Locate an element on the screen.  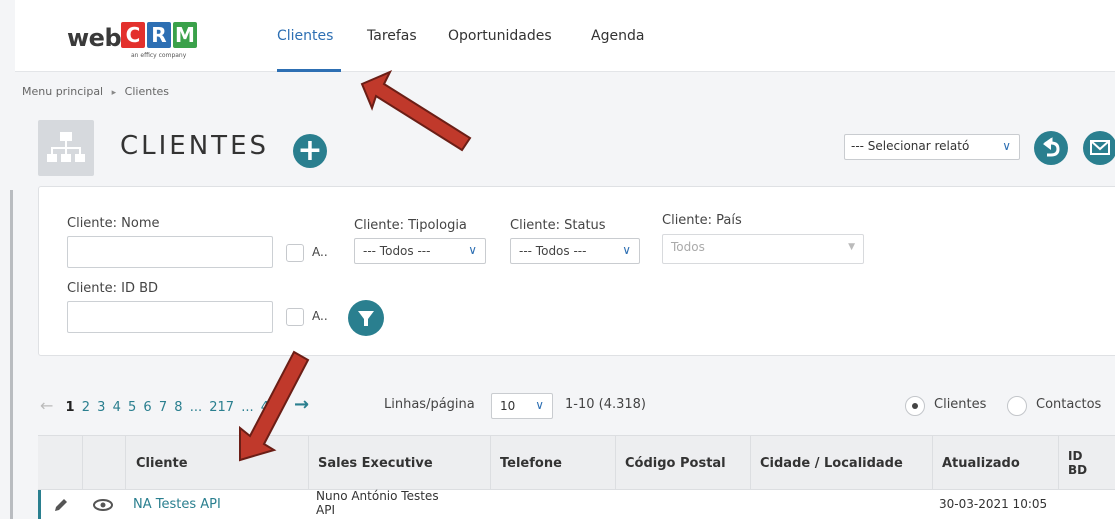
filter-status-value: --- Todos --- is located at coordinates (553, 251).